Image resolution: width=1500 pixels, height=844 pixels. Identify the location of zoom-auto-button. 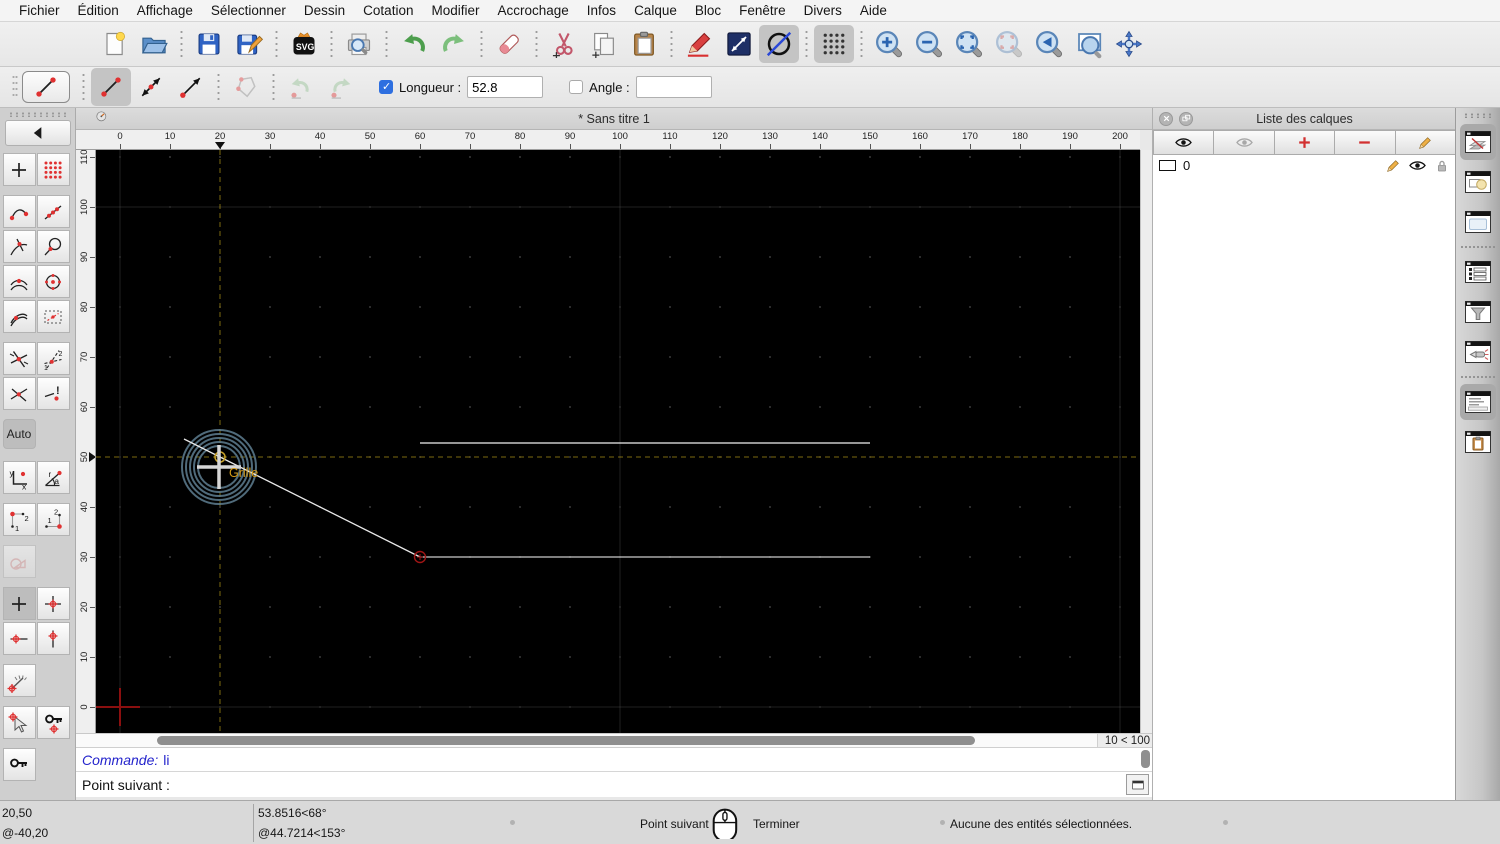
(969, 44).